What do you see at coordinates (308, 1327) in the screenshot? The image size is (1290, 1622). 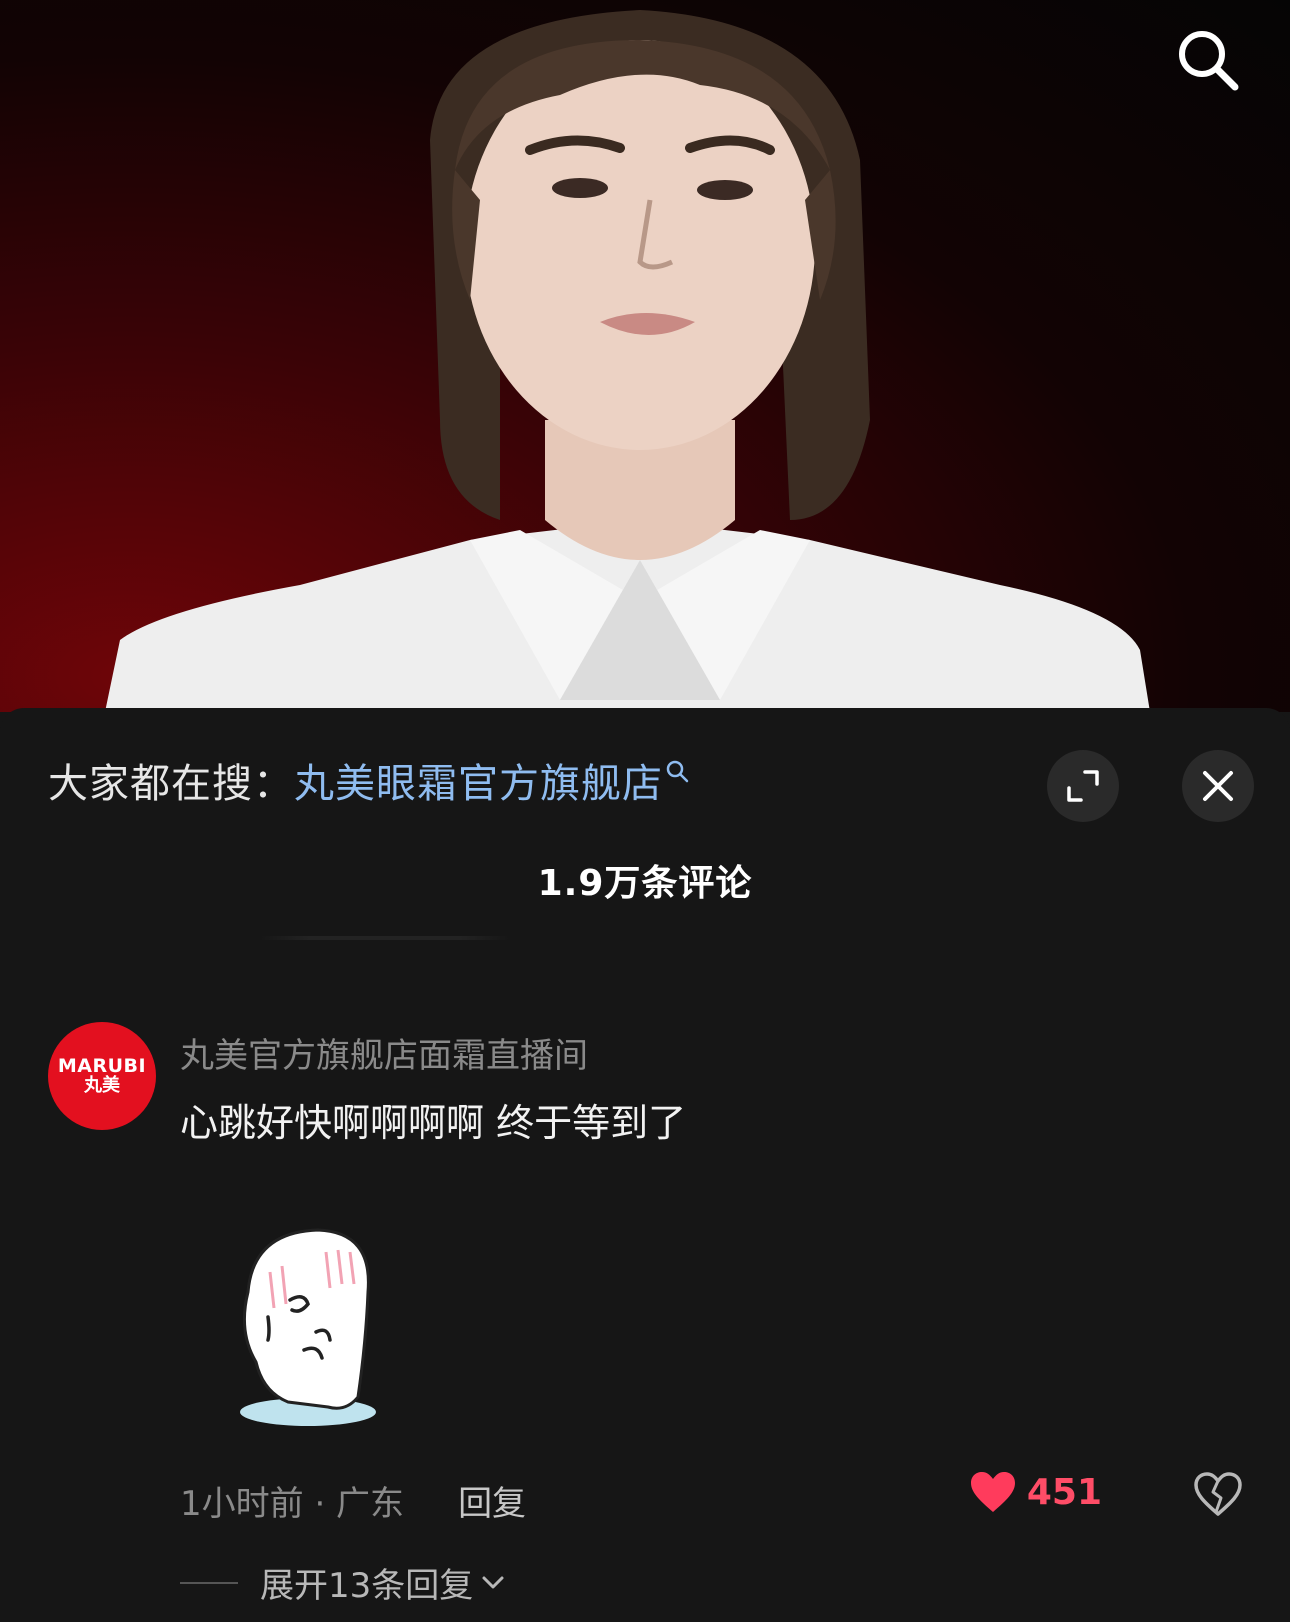 I see `sticker-image` at bounding box center [308, 1327].